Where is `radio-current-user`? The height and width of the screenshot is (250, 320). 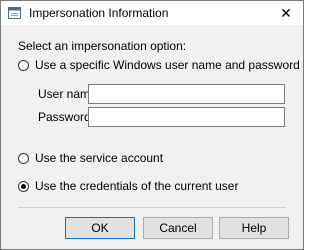
radio-current-user is located at coordinates (23, 186).